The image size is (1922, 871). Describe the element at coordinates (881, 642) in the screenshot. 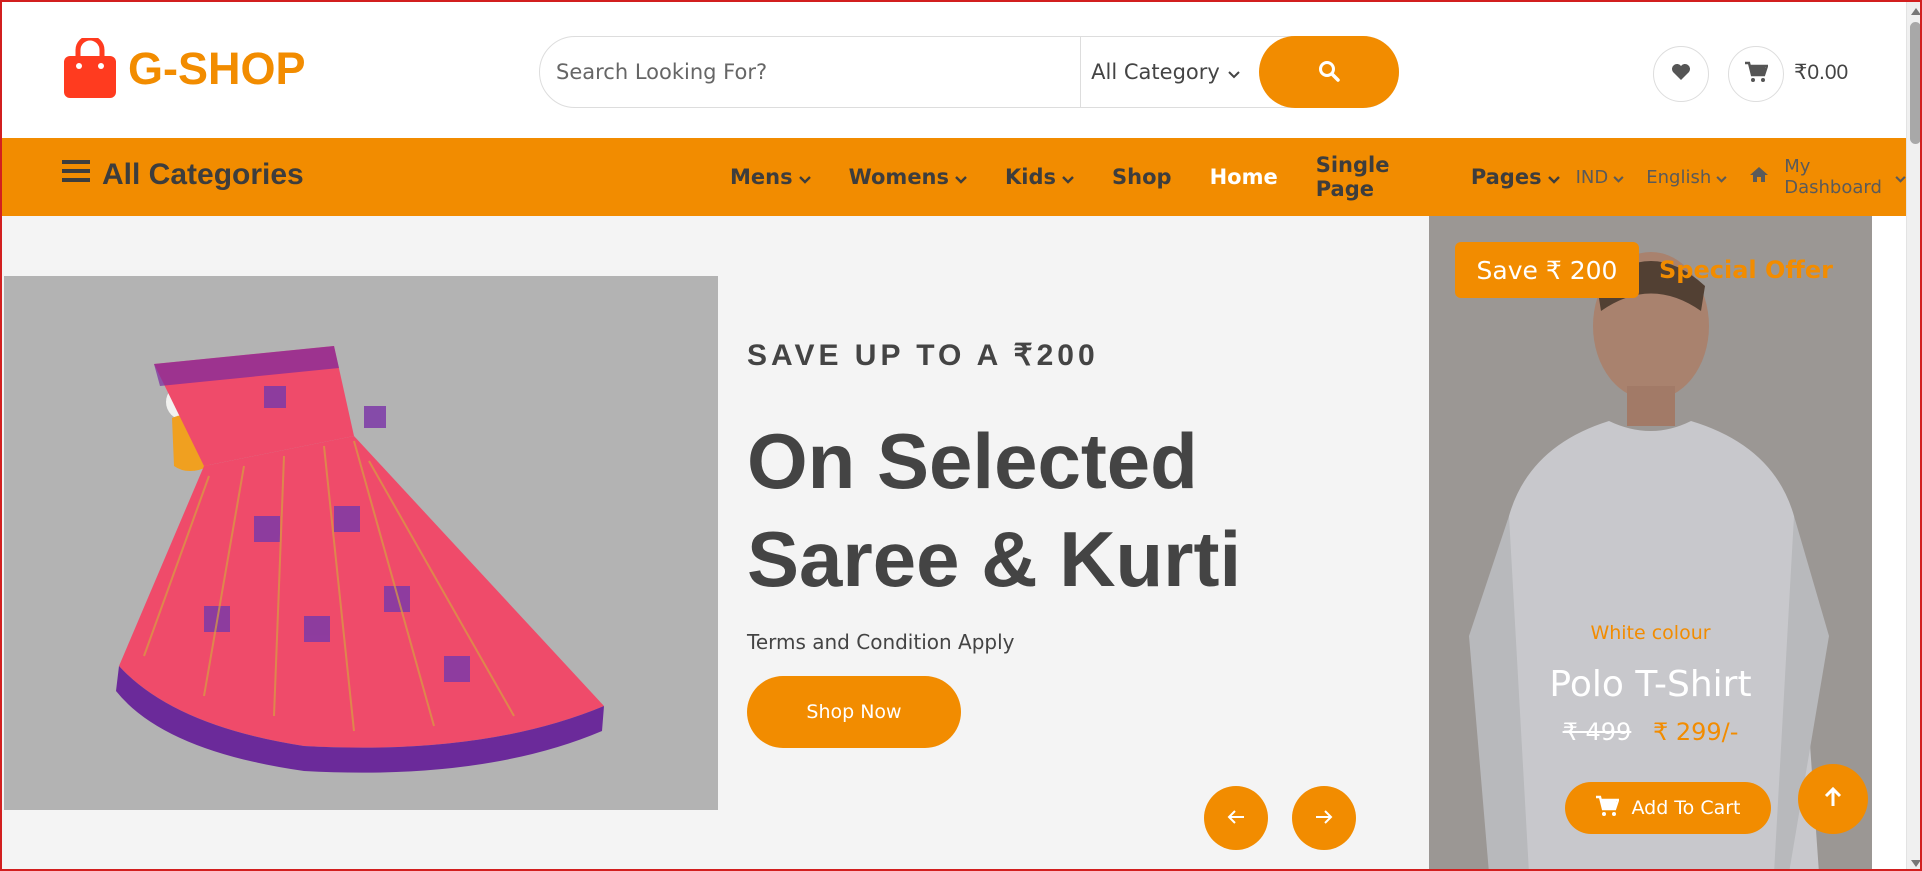

I see `hero-terms: Terms and Condition Apply` at that location.